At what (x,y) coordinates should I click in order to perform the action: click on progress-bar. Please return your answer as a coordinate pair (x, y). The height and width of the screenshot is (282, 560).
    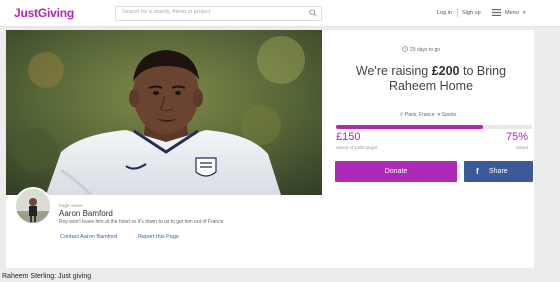
    Looking at the image, I should click on (434, 127).